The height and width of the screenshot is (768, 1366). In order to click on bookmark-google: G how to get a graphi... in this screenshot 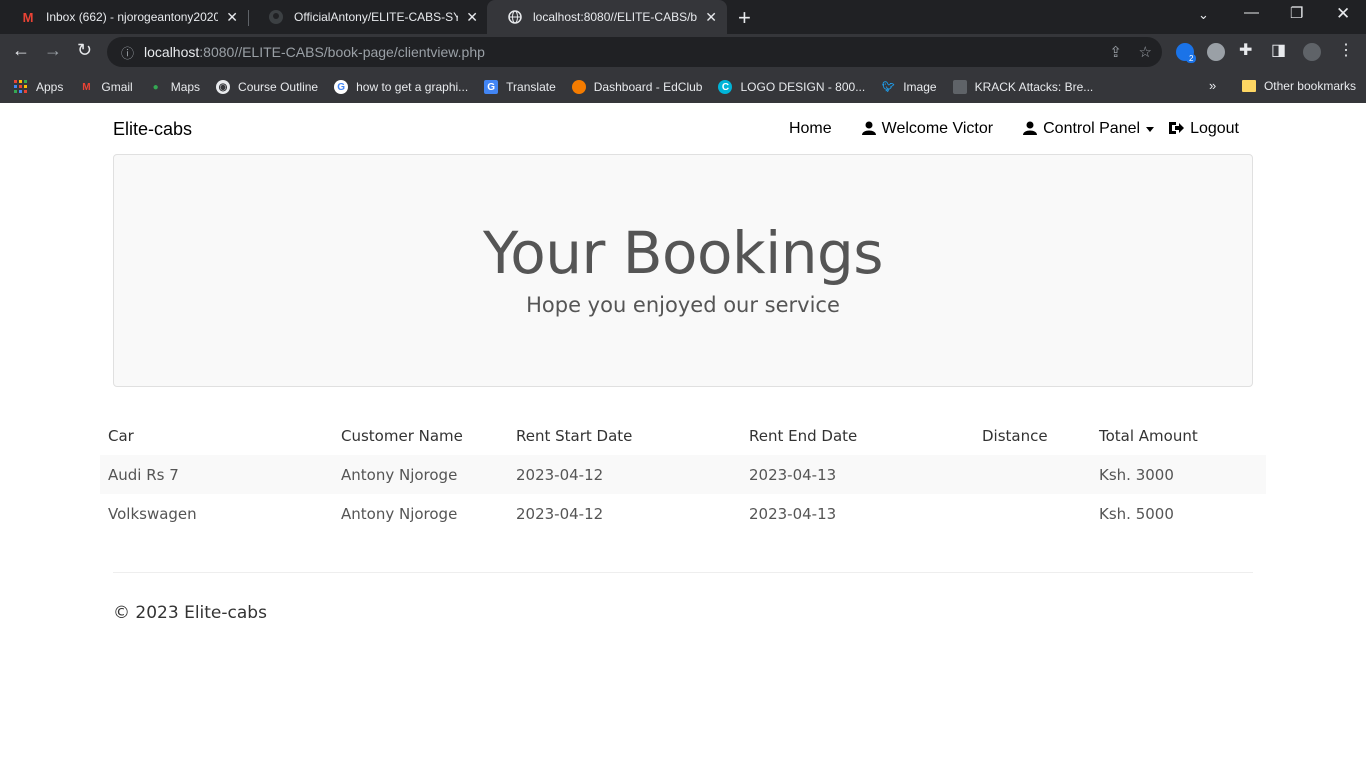, I will do `click(401, 87)`.